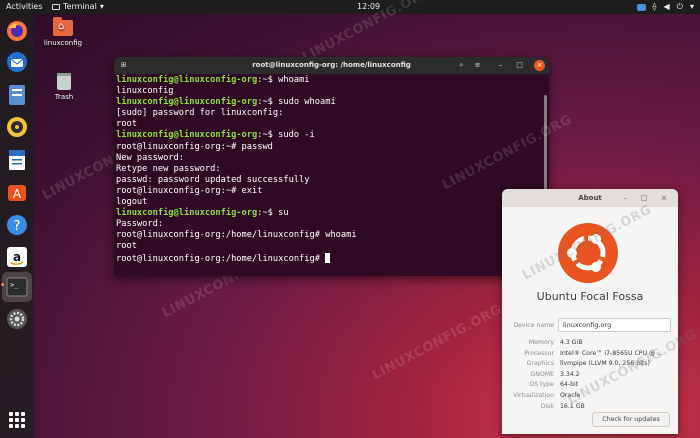 Image resolution: width=700 pixels, height=438 pixels. Describe the element at coordinates (63, 26) in the screenshot. I see `folder-icon` at that location.